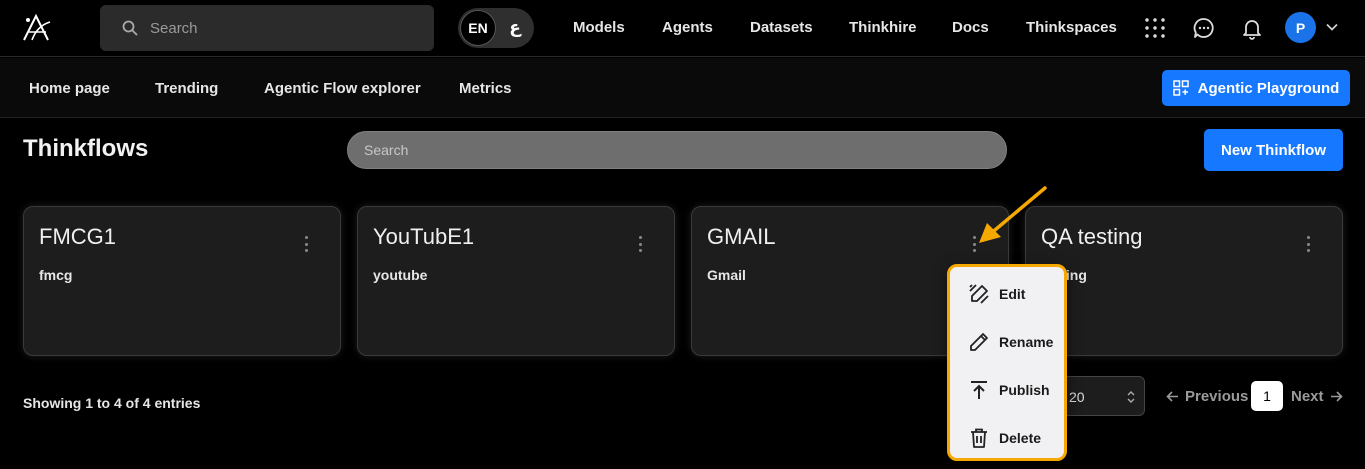 The image size is (1365, 469). What do you see at coordinates (1077, 397) in the screenshot?
I see `page-size-value: 20` at bounding box center [1077, 397].